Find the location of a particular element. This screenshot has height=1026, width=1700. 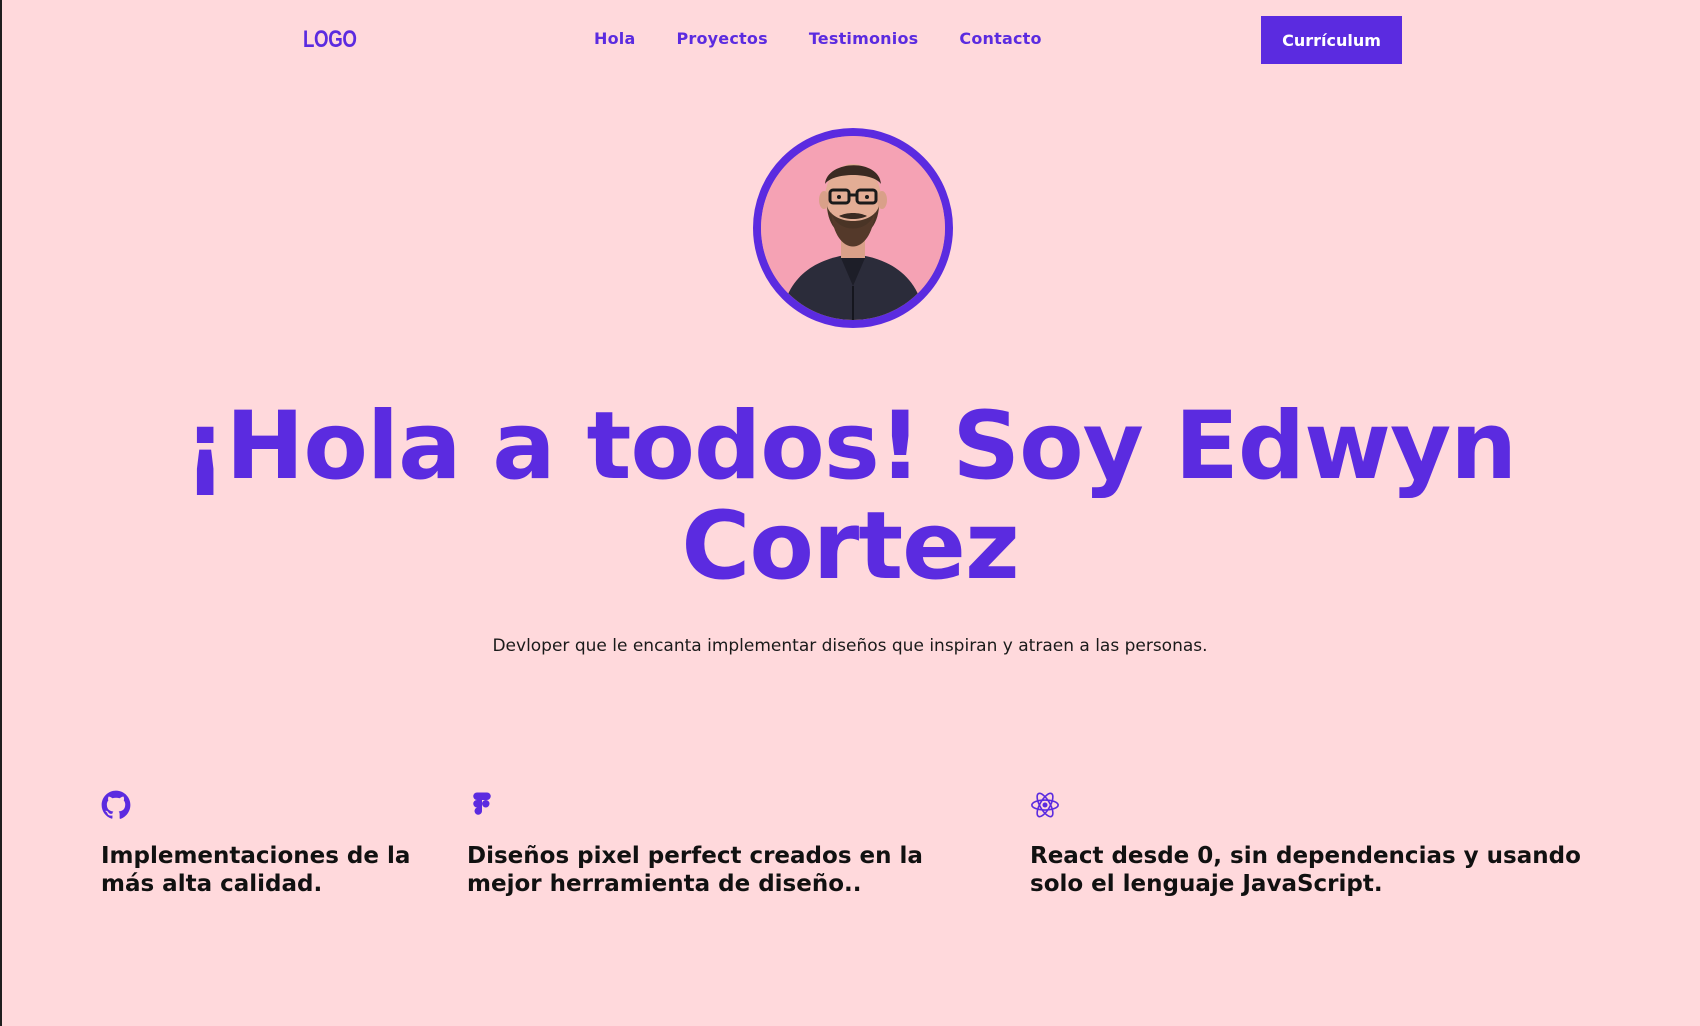

react-icon is located at coordinates (1045, 805).